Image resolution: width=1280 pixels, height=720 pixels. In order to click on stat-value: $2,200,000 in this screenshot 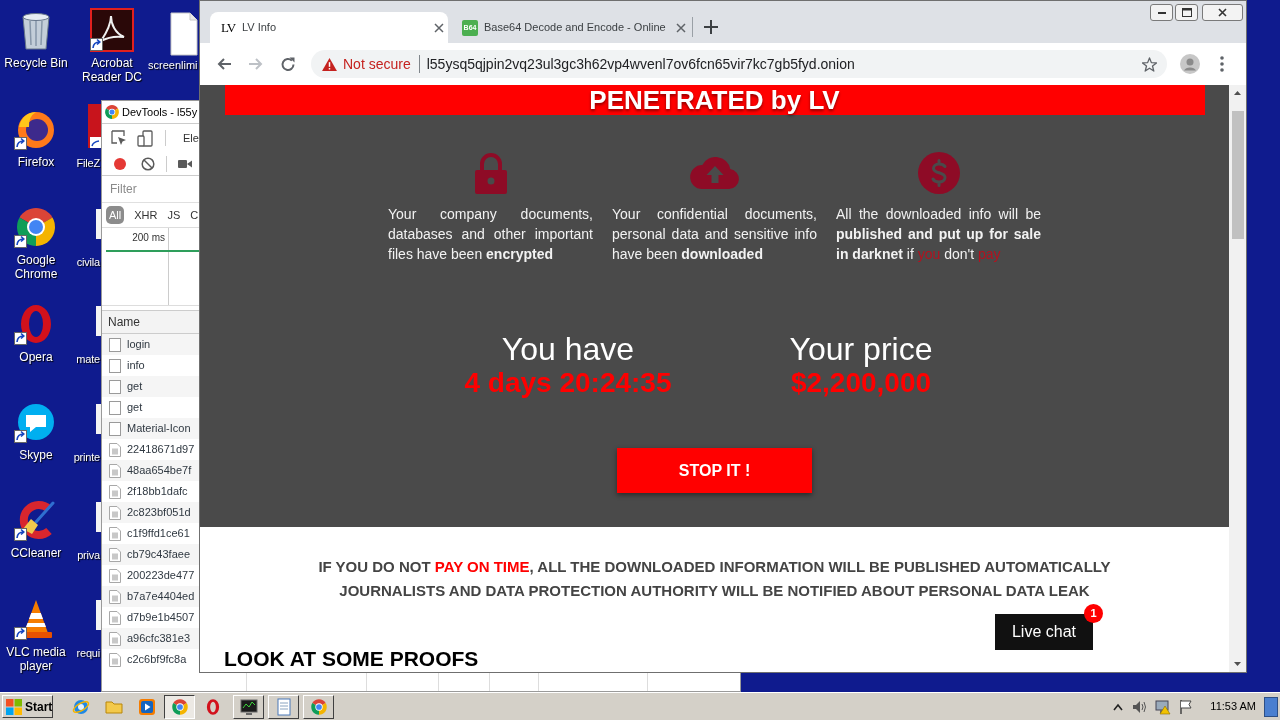, I will do `click(861, 383)`.